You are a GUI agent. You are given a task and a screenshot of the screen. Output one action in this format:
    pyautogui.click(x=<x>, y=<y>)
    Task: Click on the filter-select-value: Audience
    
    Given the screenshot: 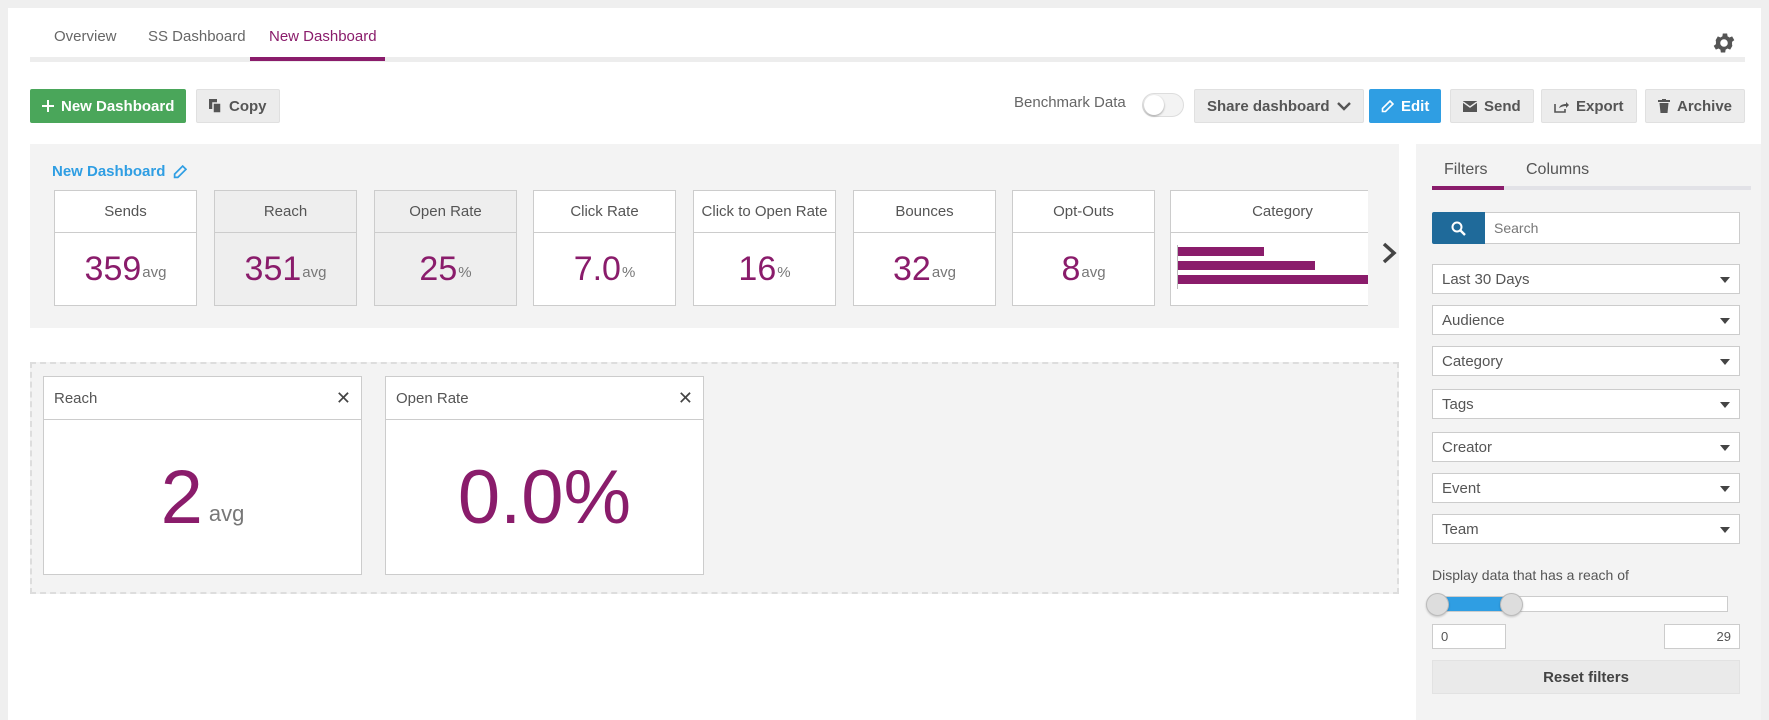 What is the action you would take?
    pyautogui.click(x=1473, y=320)
    